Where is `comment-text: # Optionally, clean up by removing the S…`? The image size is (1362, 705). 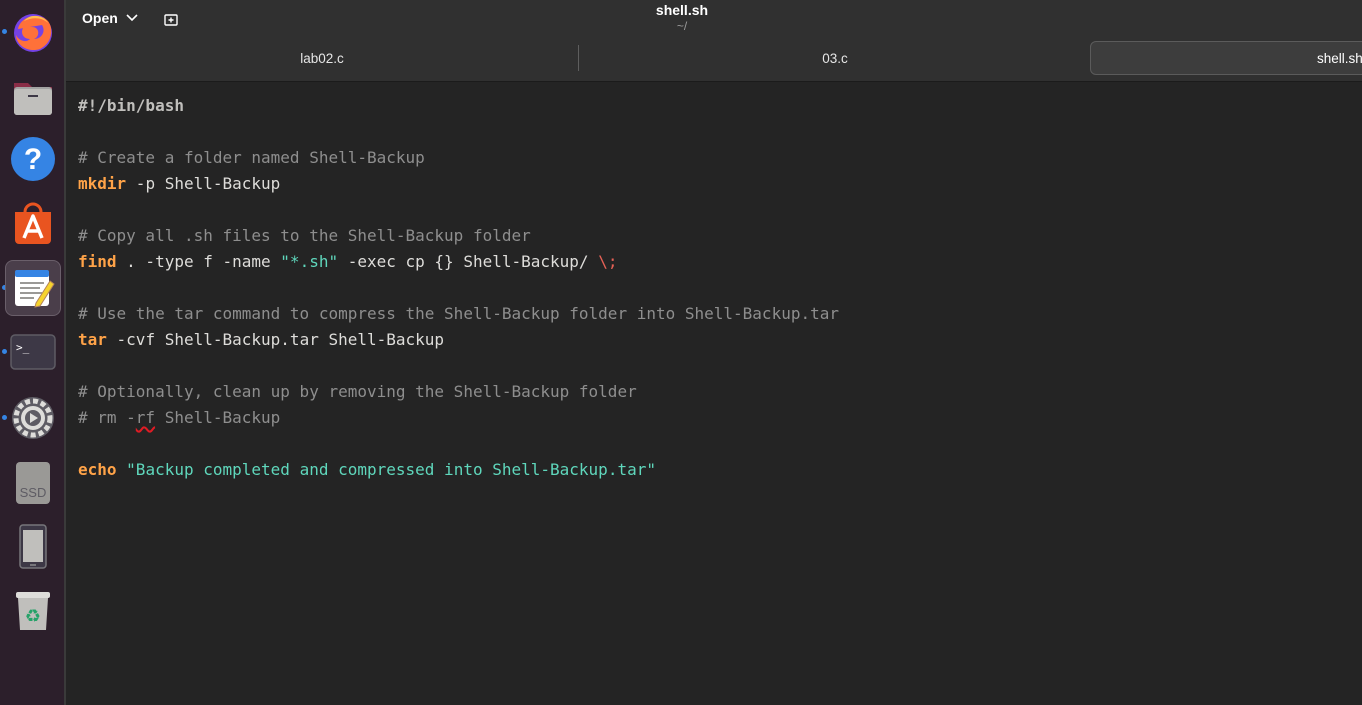
comment-text: # Optionally, clean up by removing the S… is located at coordinates (357, 391).